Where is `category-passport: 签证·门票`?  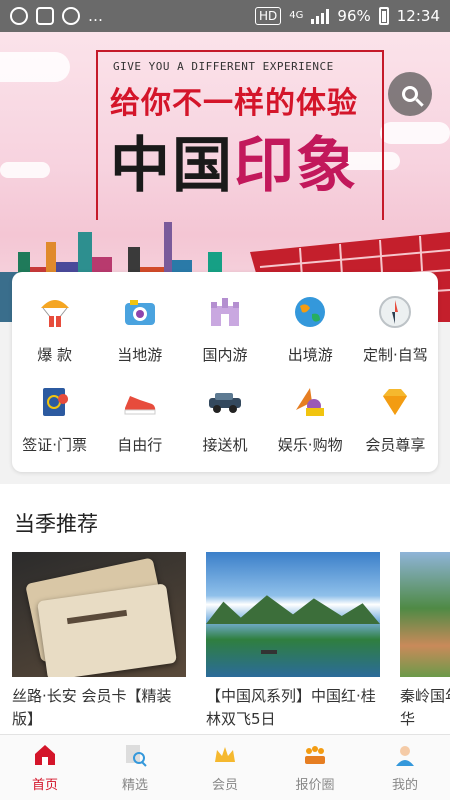
category-passport: 签证·门票 is located at coordinates (54, 419).